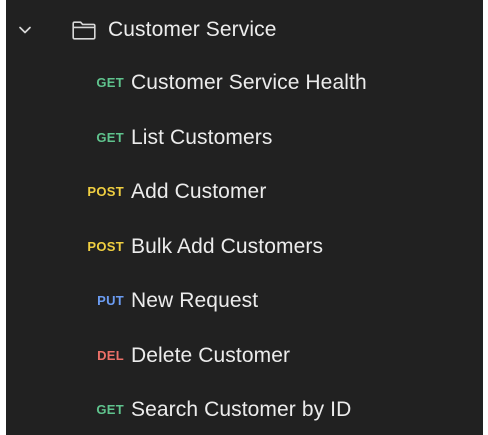  I want to click on request-item: DEL Delete Customer, so click(244, 358).